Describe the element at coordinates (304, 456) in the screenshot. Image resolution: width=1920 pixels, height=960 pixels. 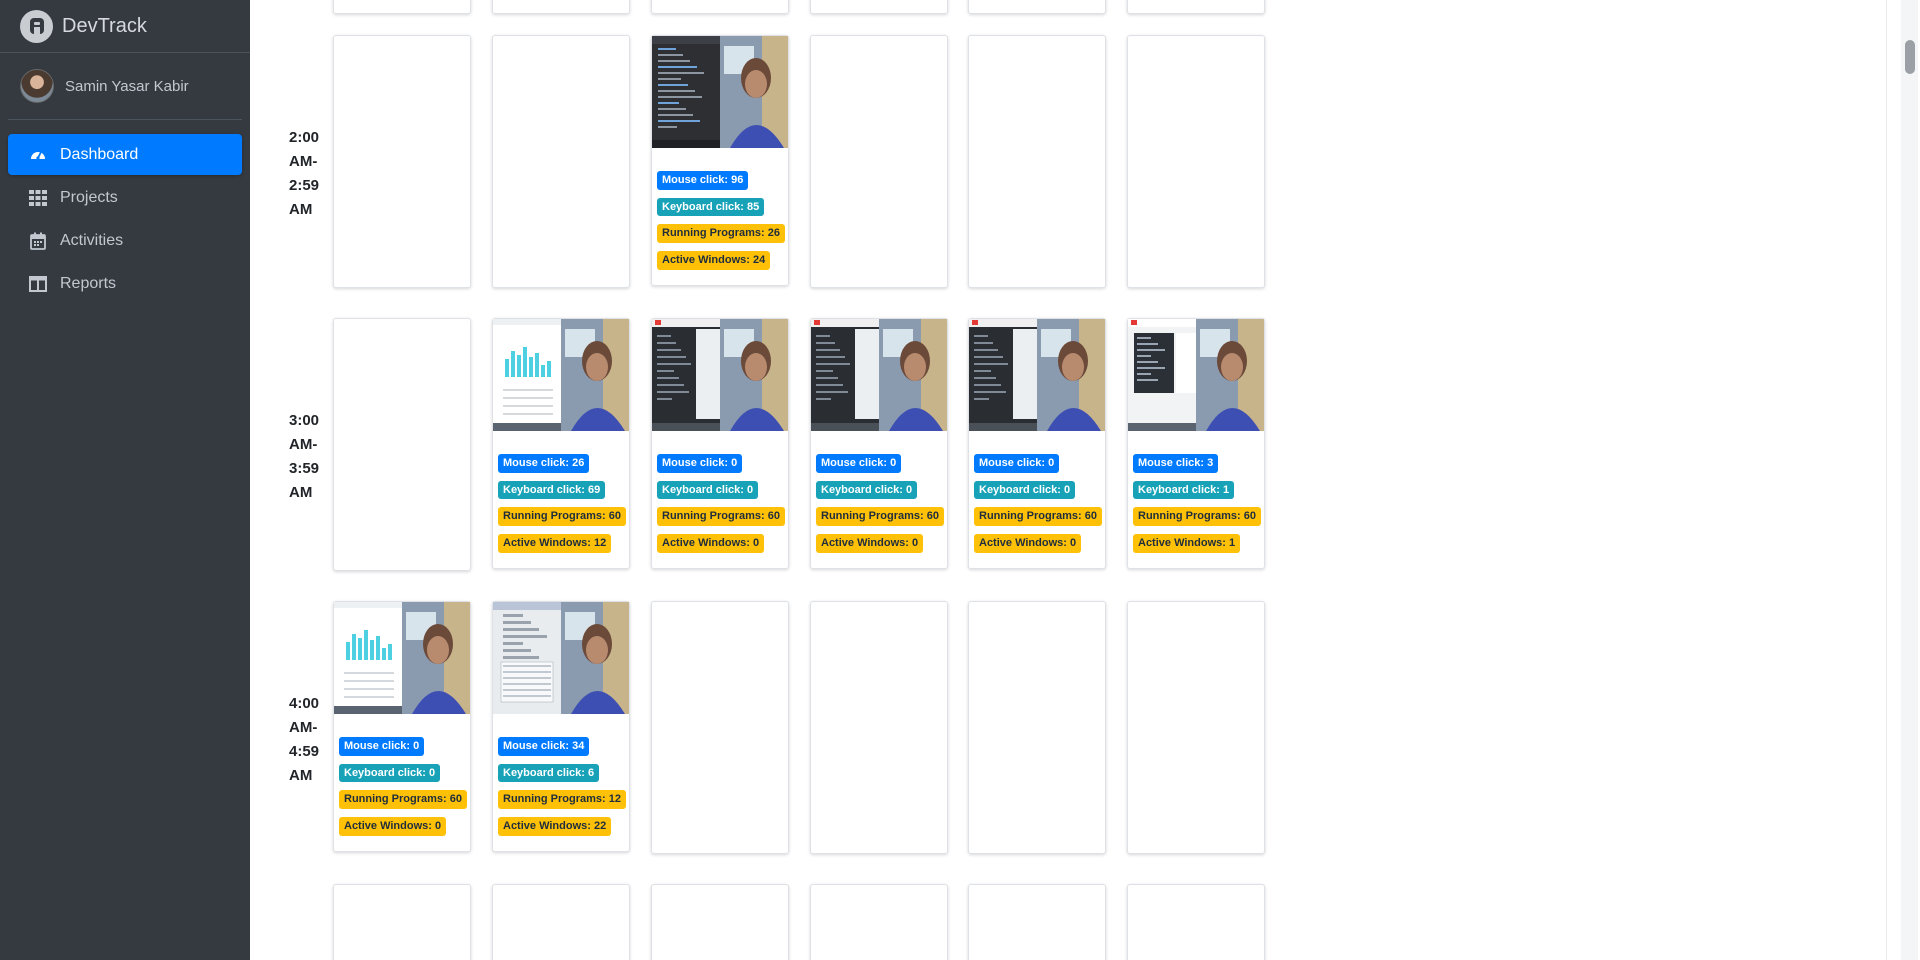
I see `time-slot-label: 3:00 AM- 3:59 AM` at that location.